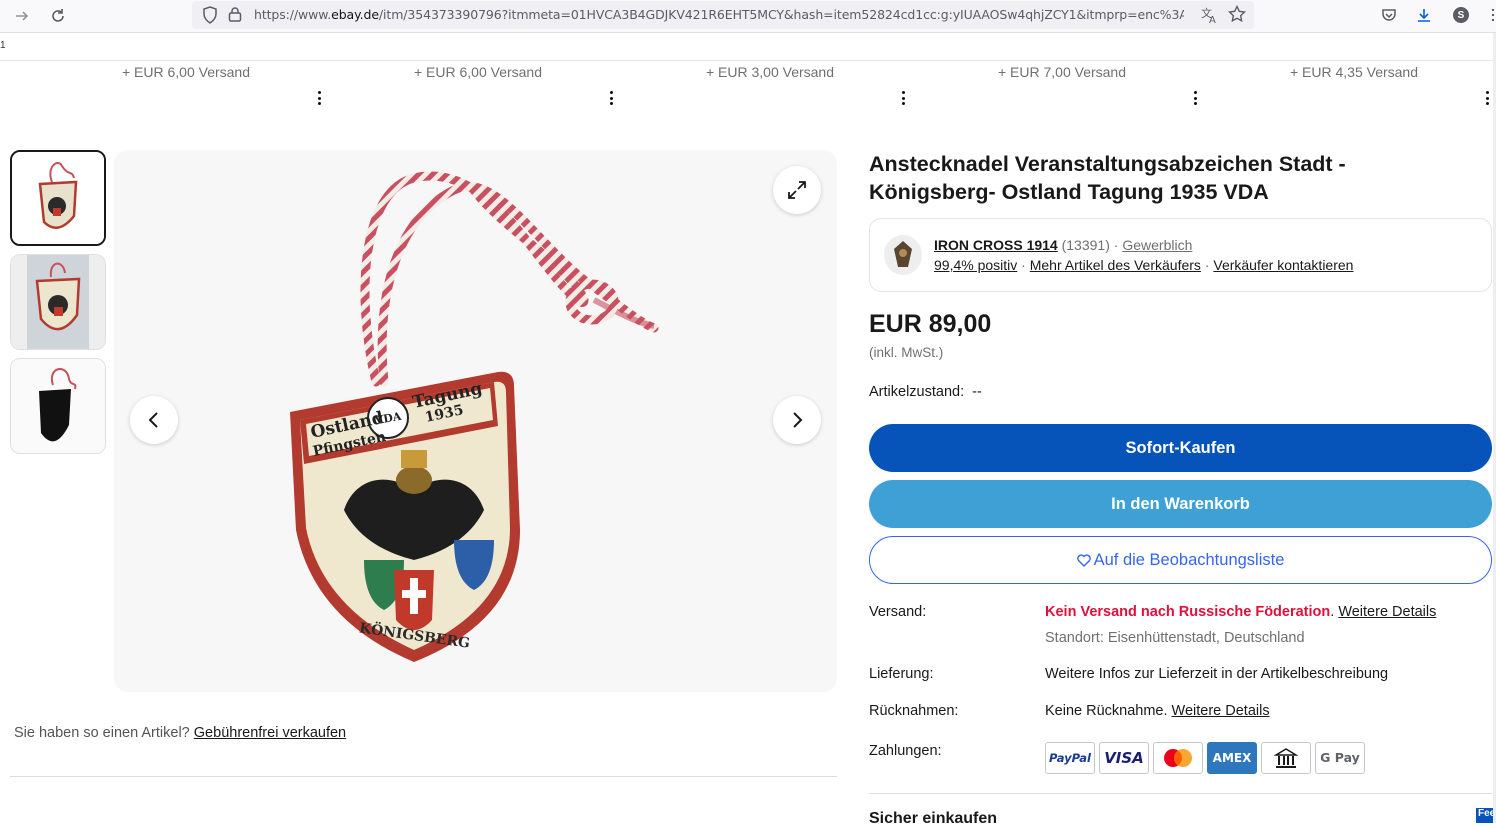 This screenshot has width=1496, height=828. I want to click on svg-text: G Pay, so click(1340, 757).